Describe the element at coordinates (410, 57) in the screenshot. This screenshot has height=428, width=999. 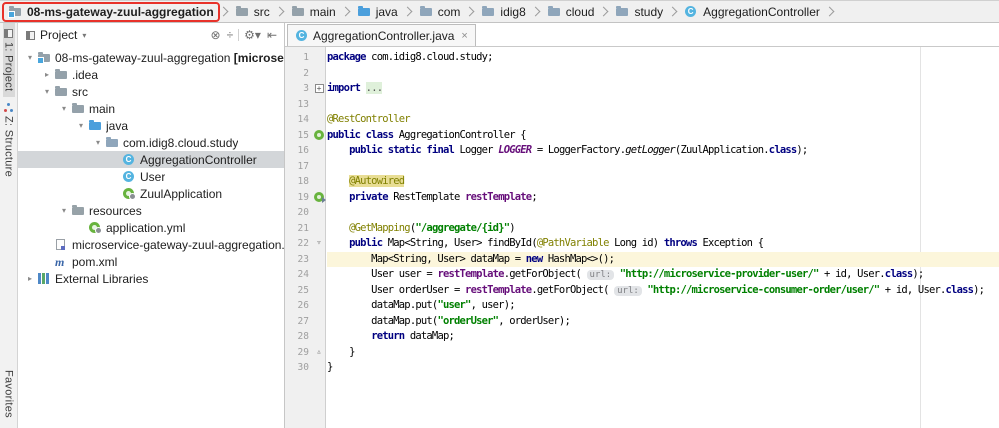
I see `code-text: package com.idig8.cloud.study;` at that location.